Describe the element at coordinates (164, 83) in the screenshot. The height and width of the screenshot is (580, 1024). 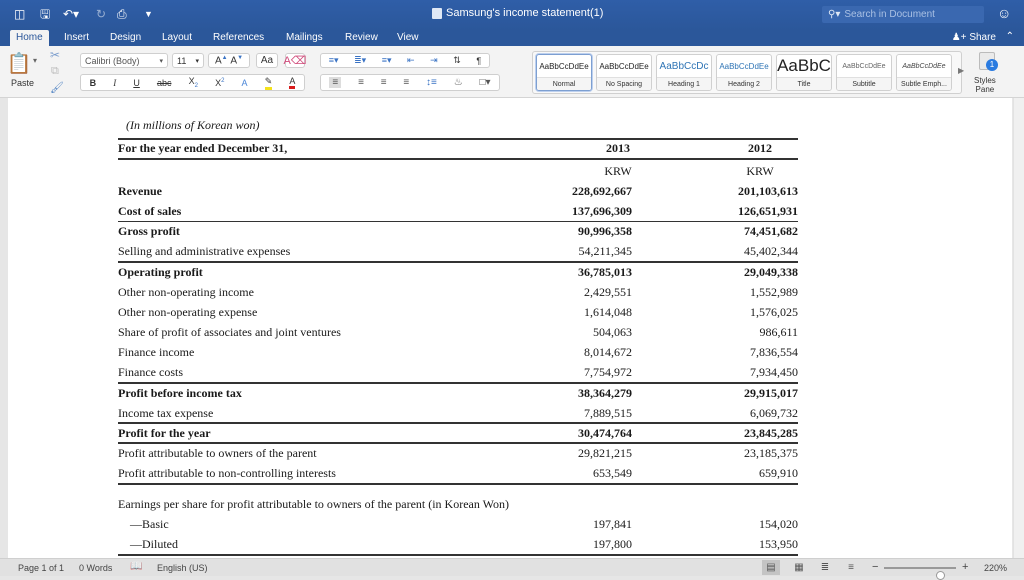
I see `strikethrough-icon: abc` at that location.